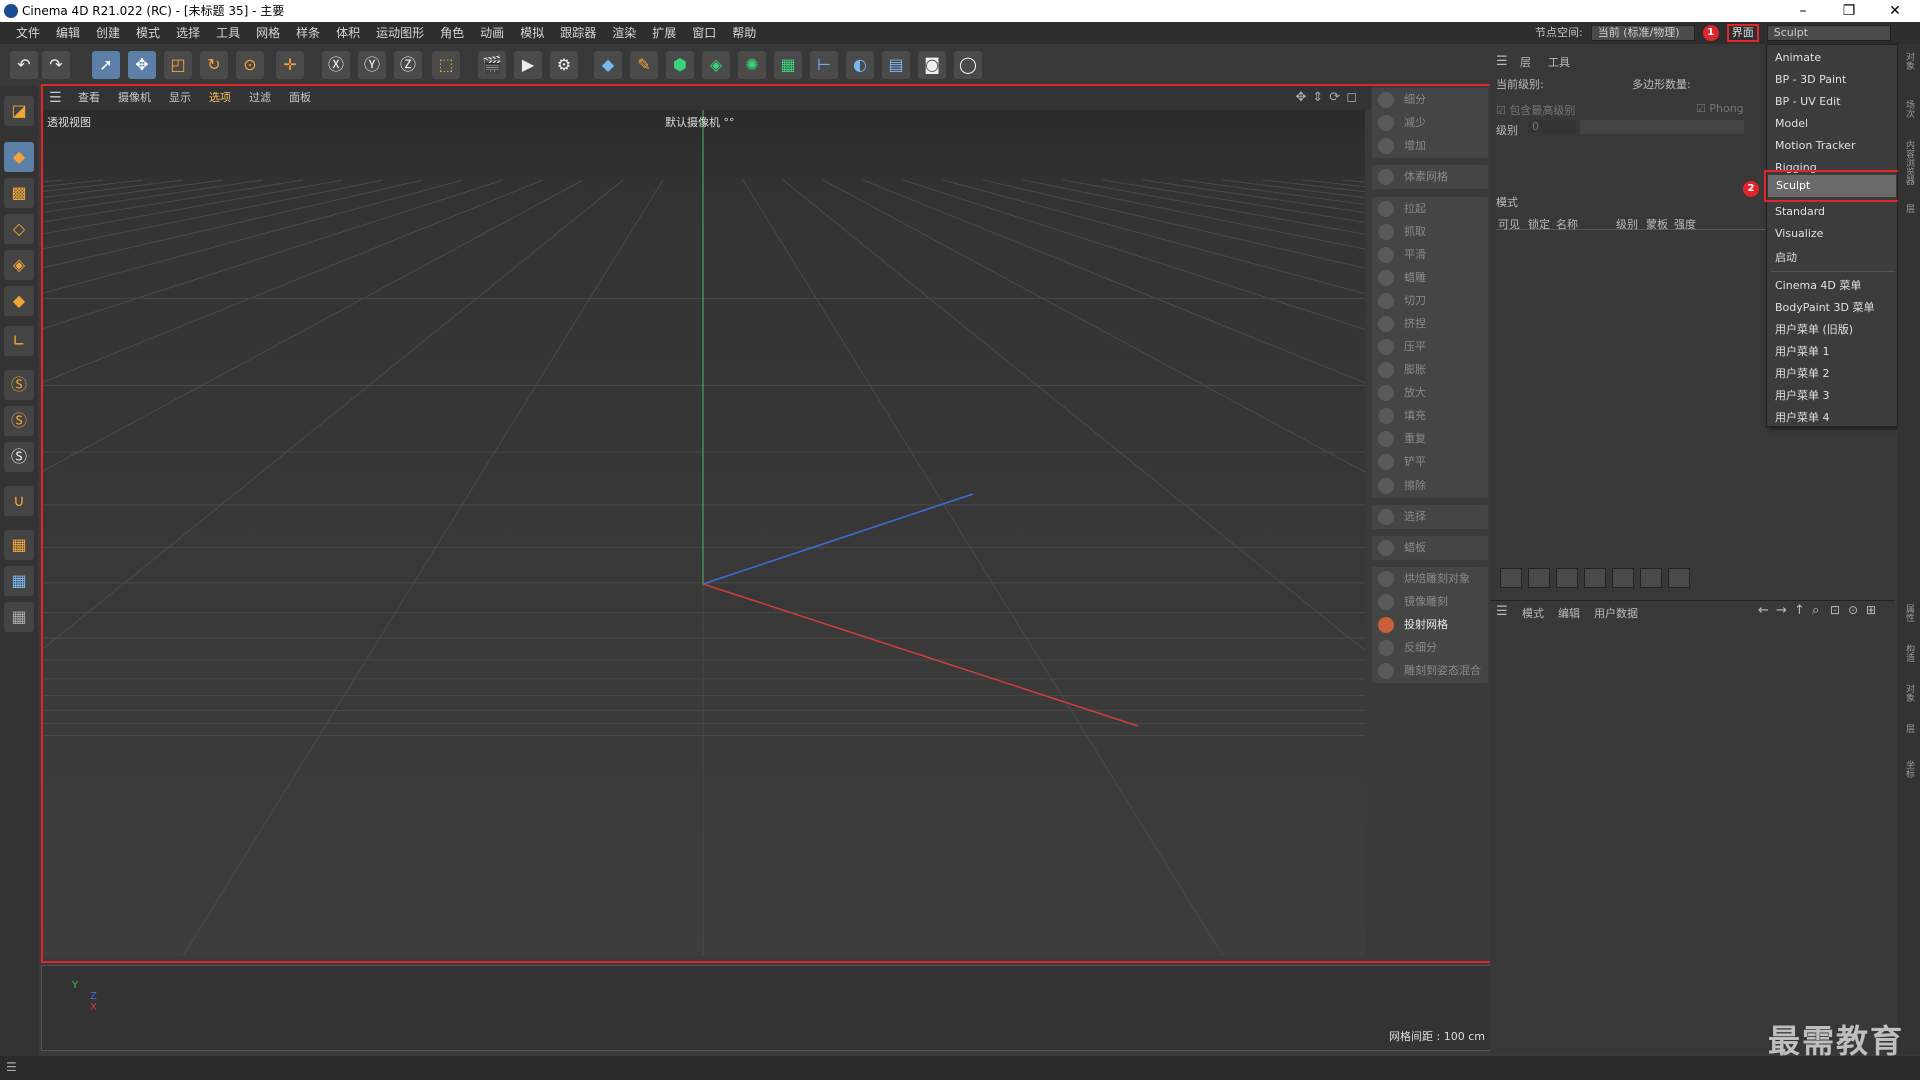 The image size is (1920, 1080). Describe the element at coordinates (1802, 395) in the screenshot. I see `layout-option: 用户菜单 3` at that location.